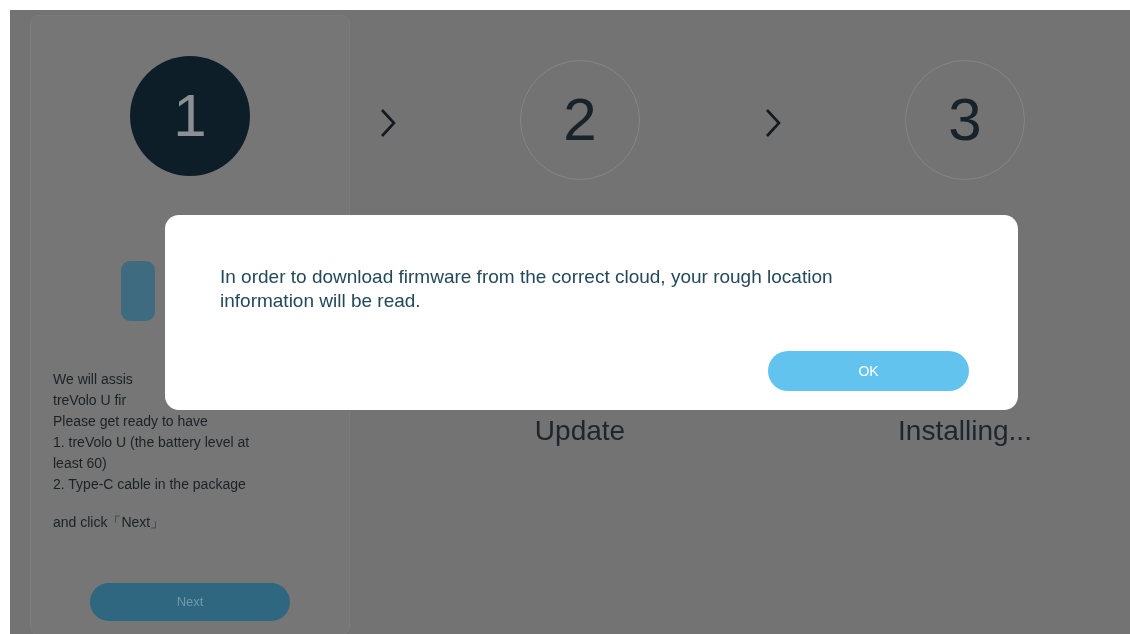 This screenshot has height=634, width=1130. I want to click on ok-button: OK, so click(868, 371).